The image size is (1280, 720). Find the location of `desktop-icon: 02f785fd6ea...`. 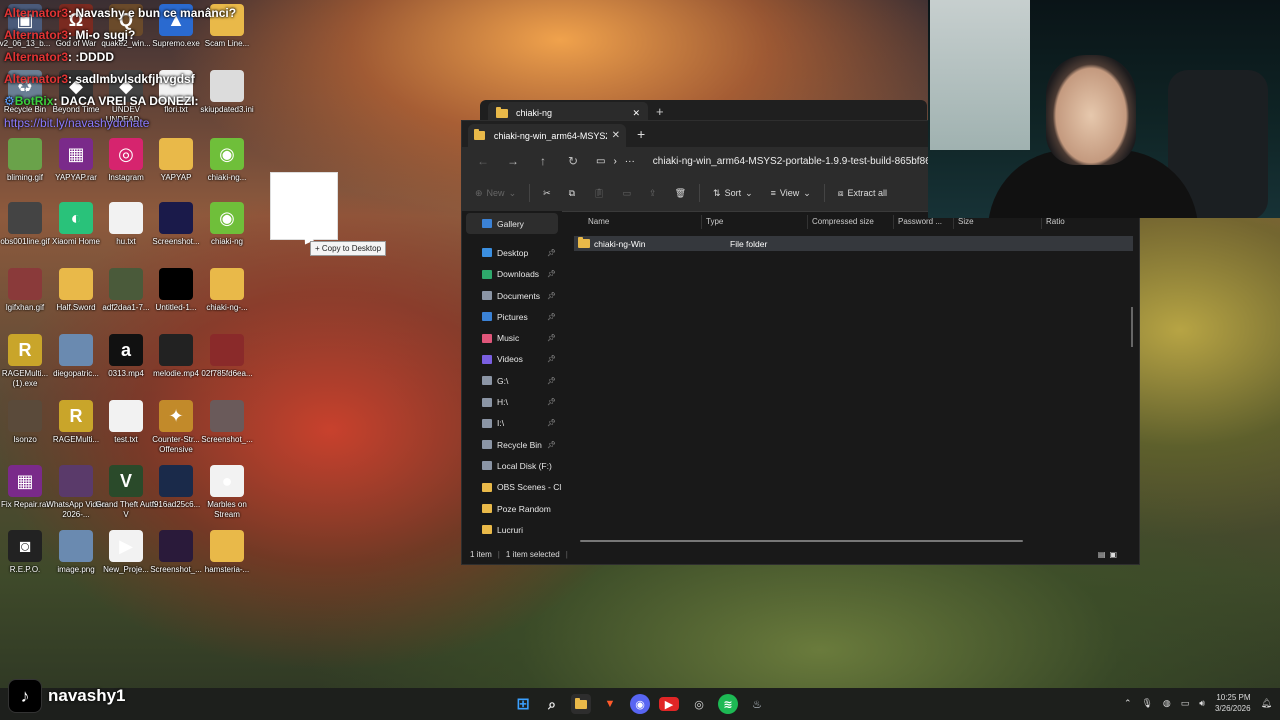

desktop-icon: 02f785fd6ea... is located at coordinates (227, 356).